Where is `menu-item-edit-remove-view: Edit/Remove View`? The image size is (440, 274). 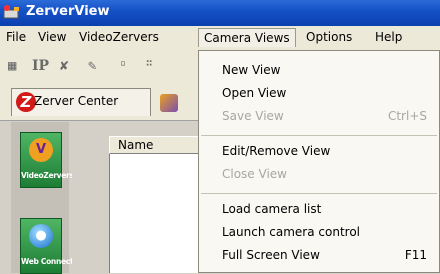
menu-item-edit-remove-view: Edit/Remove View is located at coordinates (276, 151).